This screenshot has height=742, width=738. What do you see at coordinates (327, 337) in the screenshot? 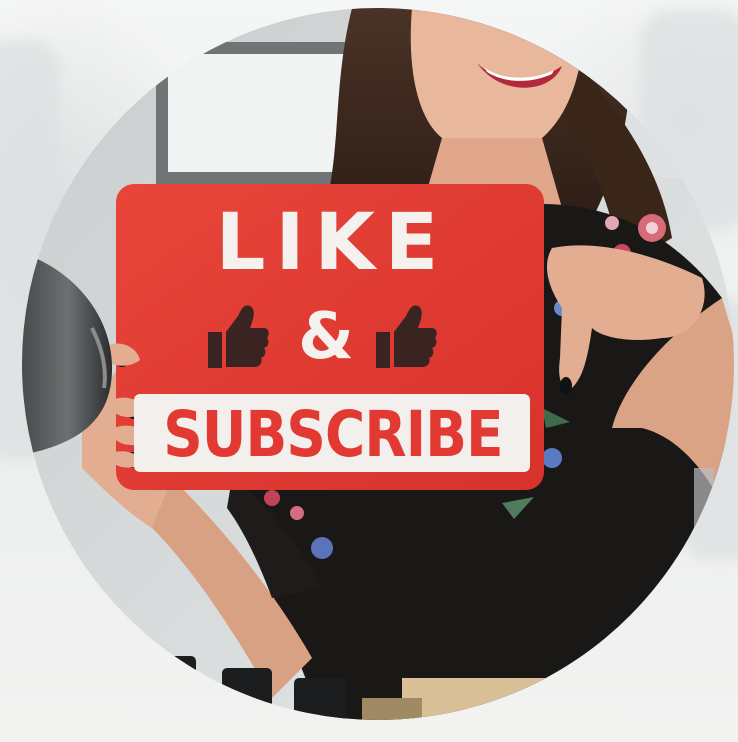
I see `sign-ampersand-text: &` at bounding box center [327, 337].